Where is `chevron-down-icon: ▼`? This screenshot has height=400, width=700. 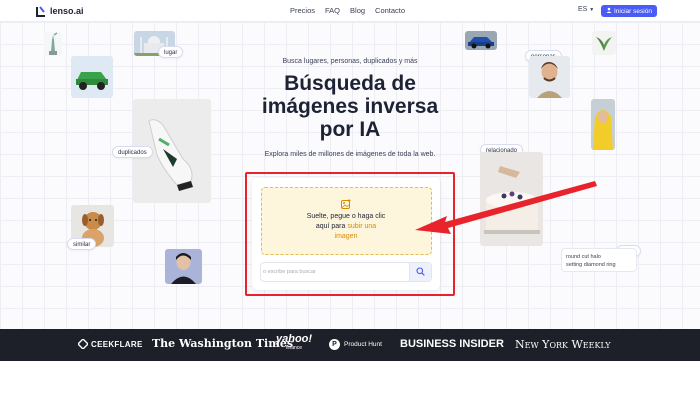 chevron-down-icon: ▼ is located at coordinates (592, 10).